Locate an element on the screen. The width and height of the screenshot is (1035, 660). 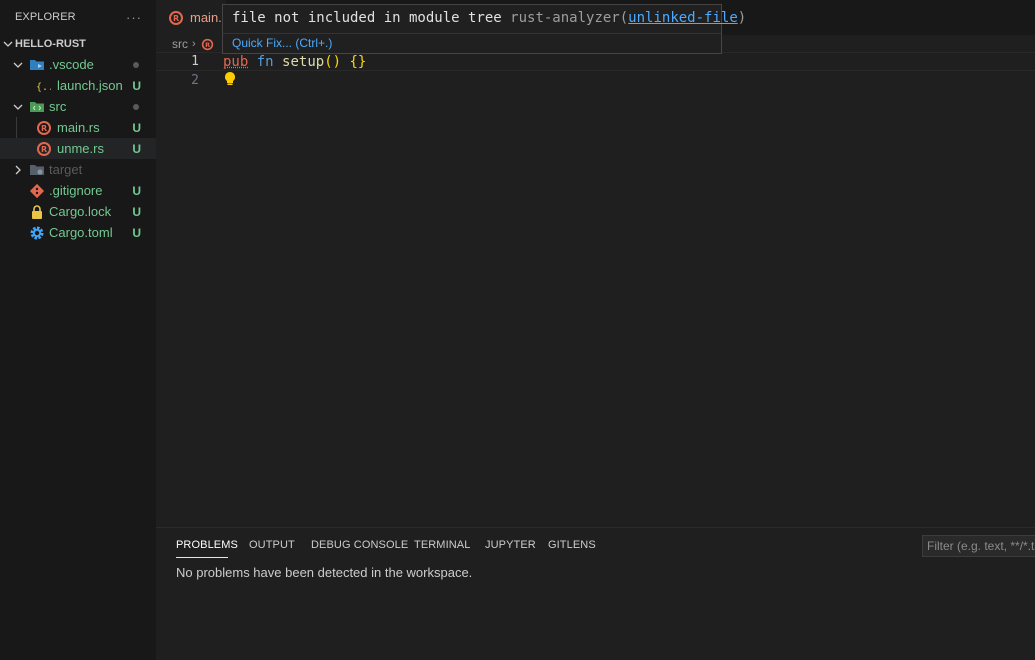
tree-item-label: unme.rs is located at coordinates (80, 148).